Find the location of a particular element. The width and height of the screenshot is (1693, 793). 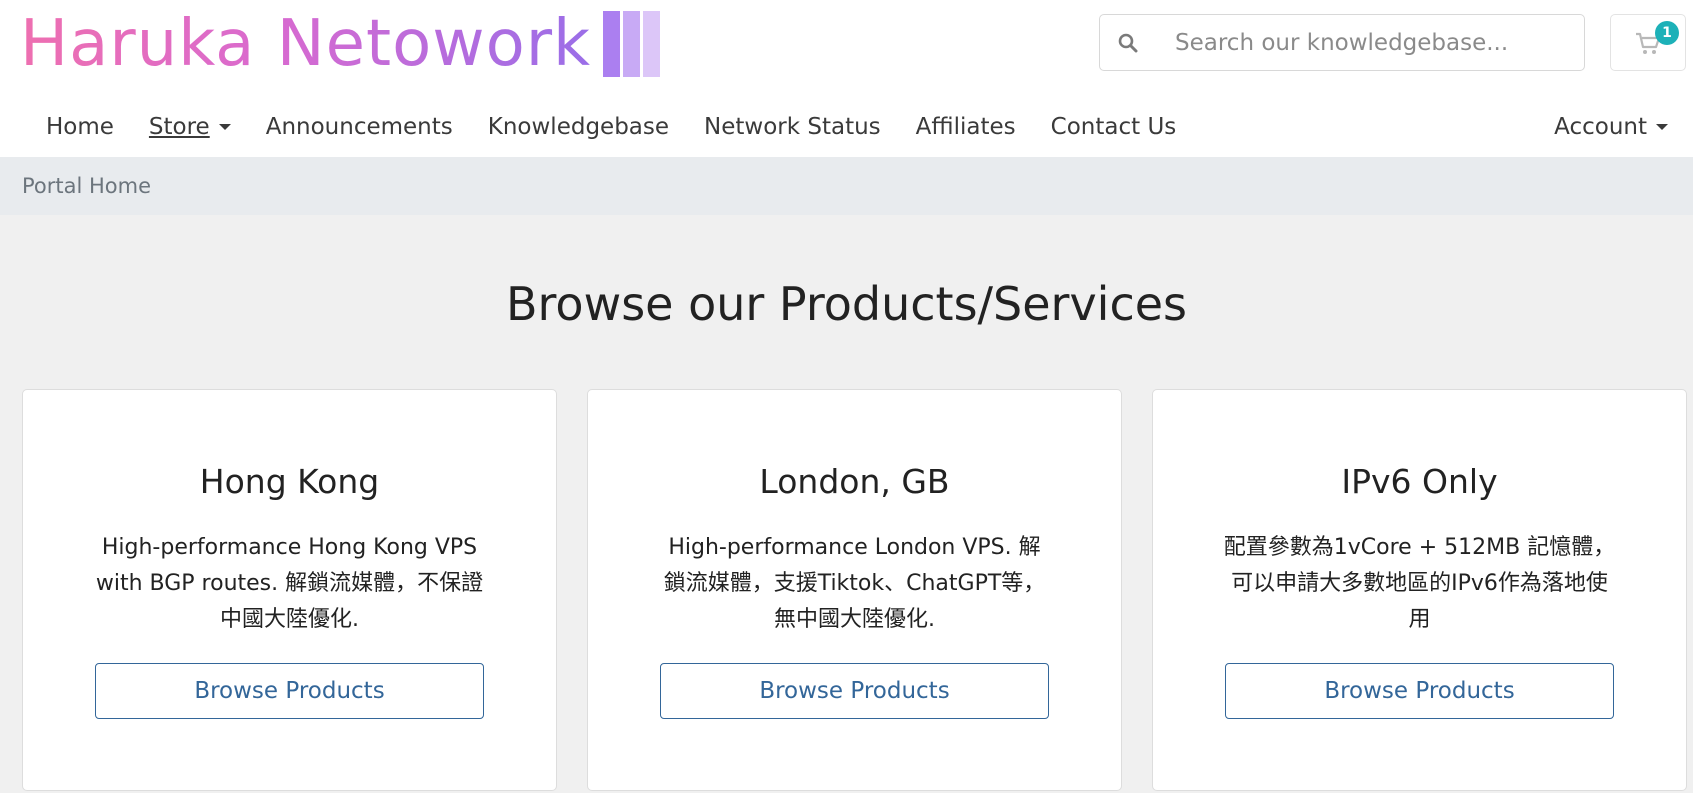

brand-logo: Haruka Netowork is located at coordinates (341, 44).